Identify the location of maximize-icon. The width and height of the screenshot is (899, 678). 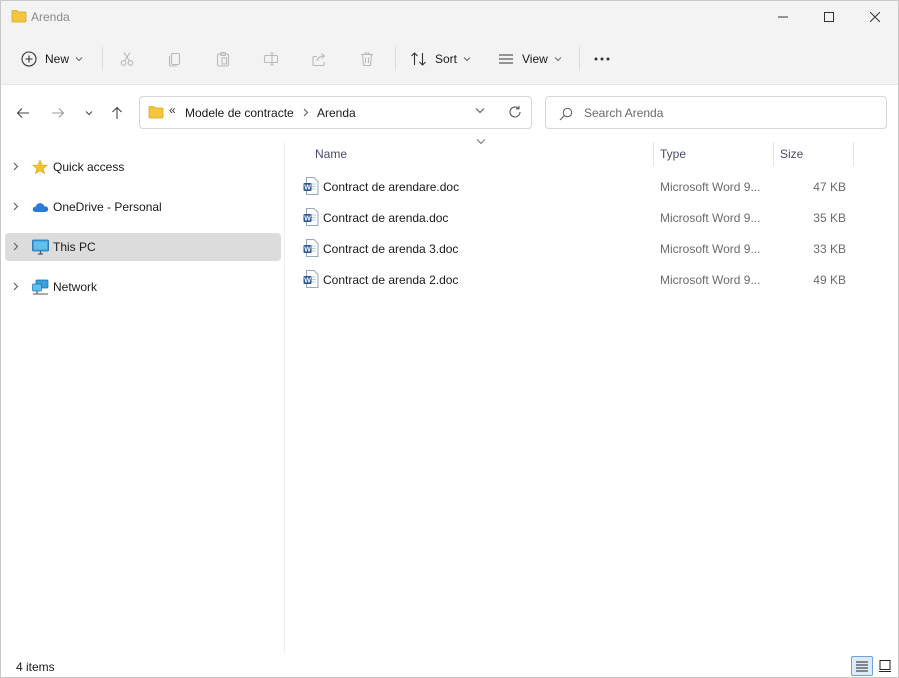
(829, 17).